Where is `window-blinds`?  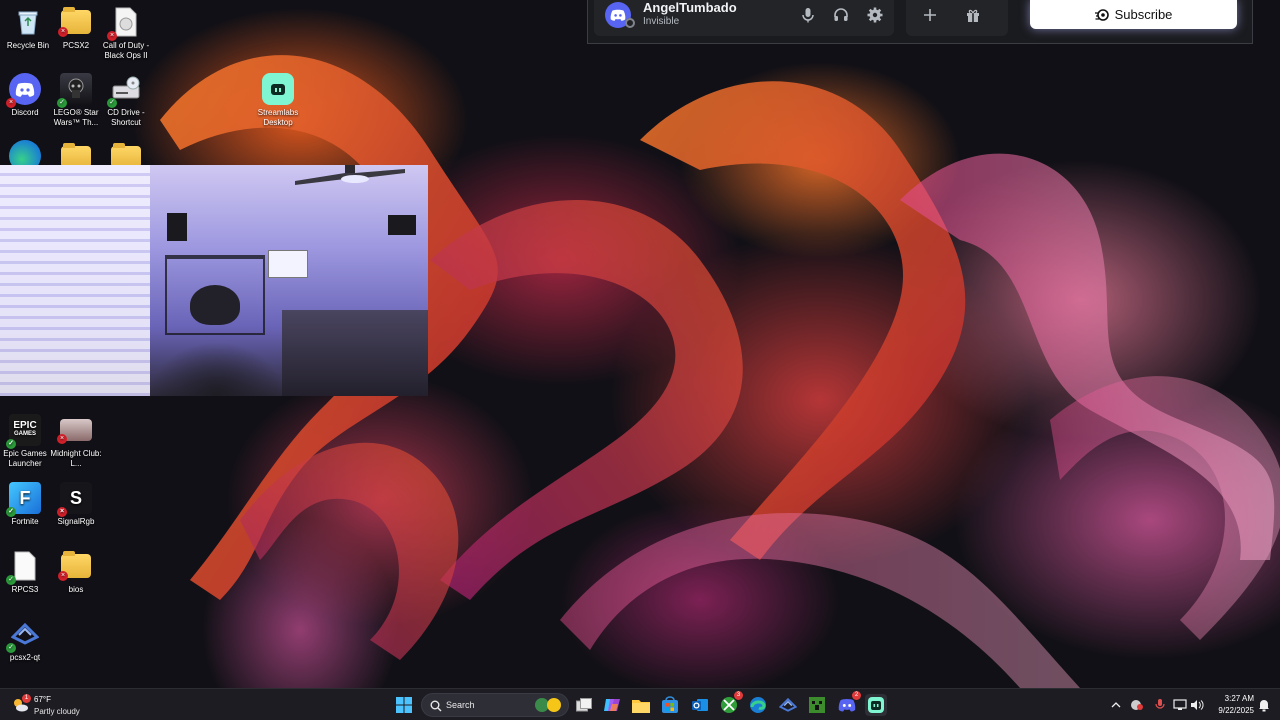
window-blinds is located at coordinates (75, 280).